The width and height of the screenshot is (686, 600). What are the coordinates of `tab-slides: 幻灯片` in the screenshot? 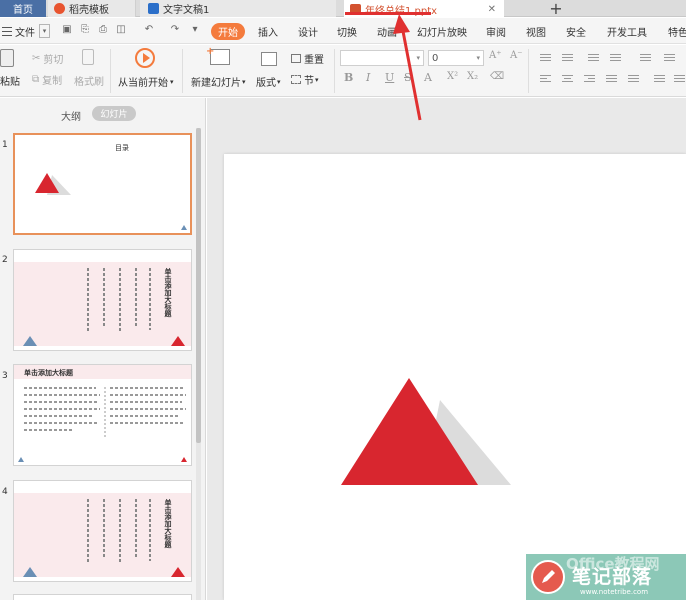 It's located at (114, 113).